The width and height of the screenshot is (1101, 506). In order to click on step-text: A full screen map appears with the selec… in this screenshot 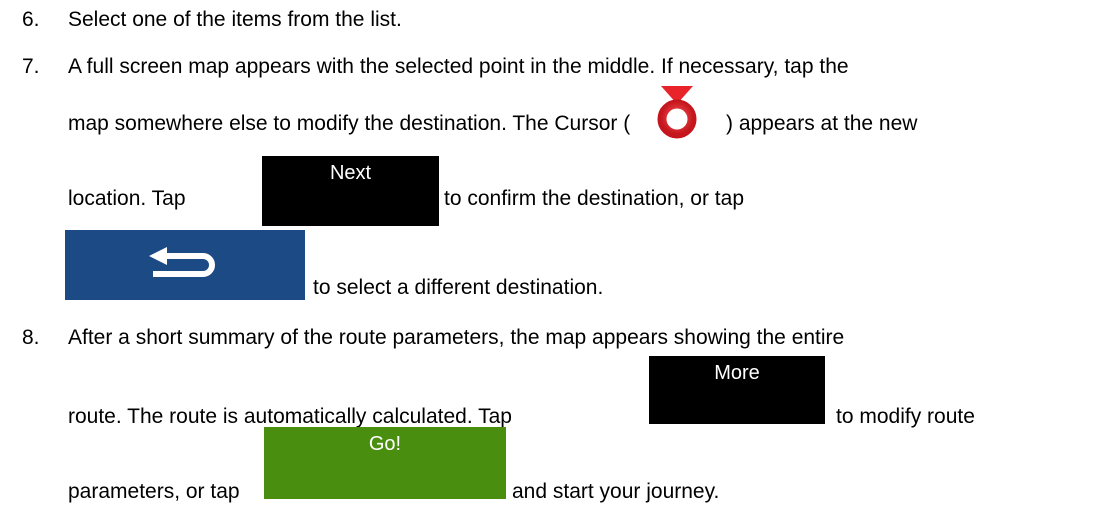, I will do `click(458, 66)`.